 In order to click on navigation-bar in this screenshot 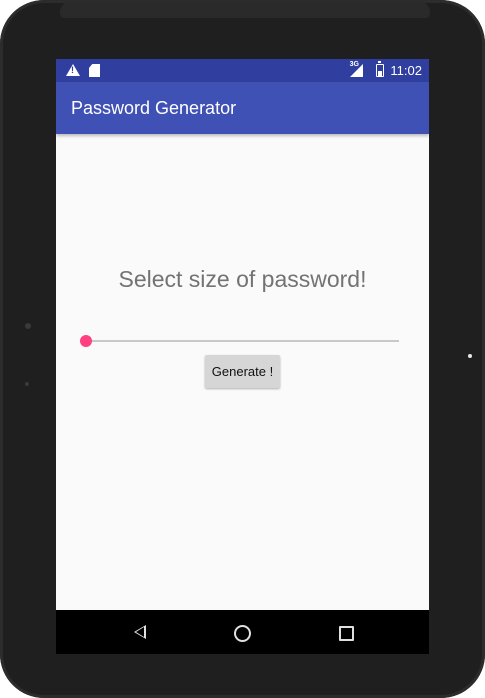, I will do `click(242, 632)`.